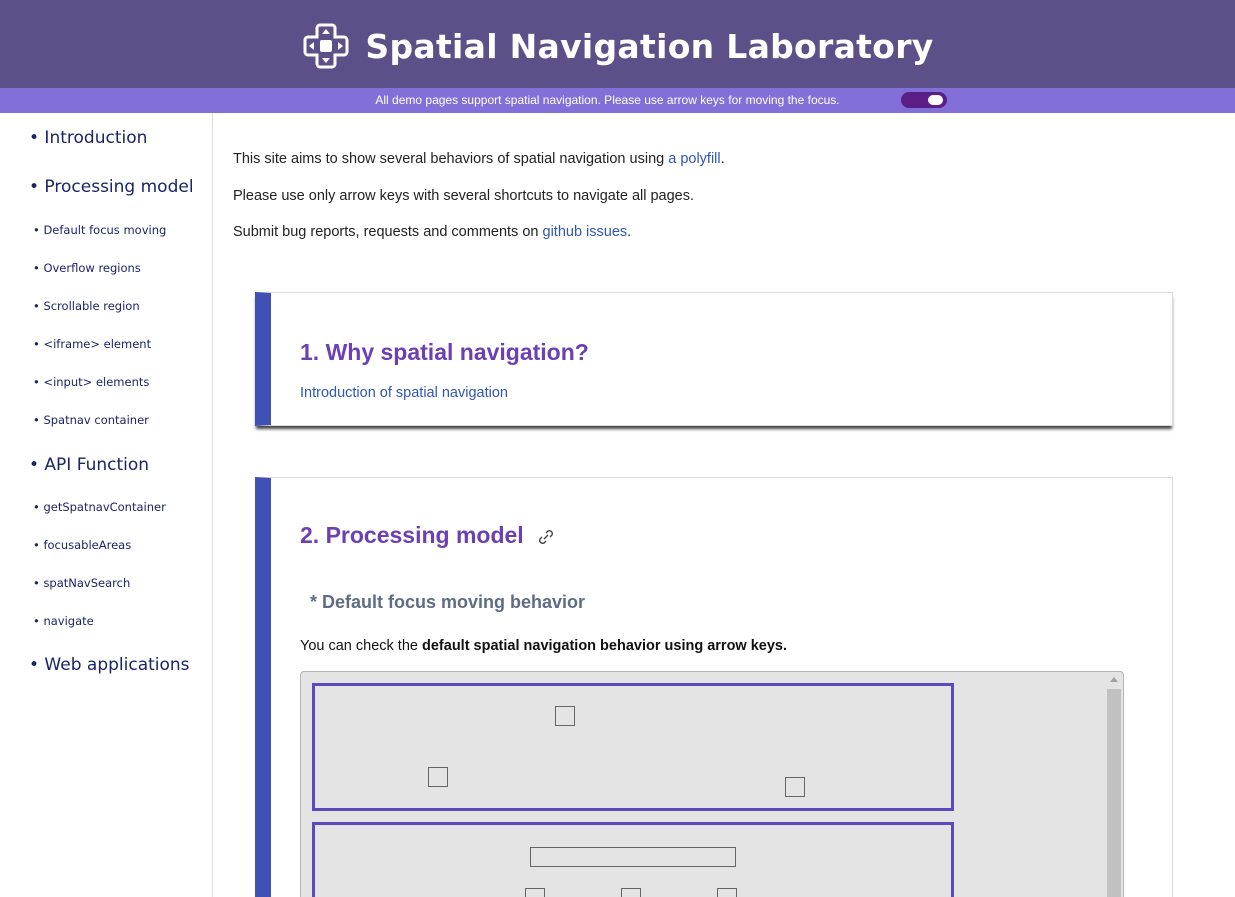  Describe the element at coordinates (91, 382) in the screenshot. I see `sidebar-item-input-elements: • <input> elements` at that location.